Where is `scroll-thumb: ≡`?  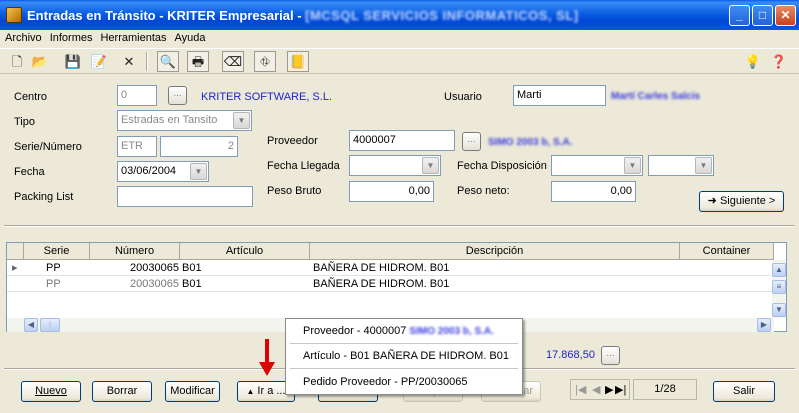
scroll-thumb: ≡ is located at coordinates (779, 287).